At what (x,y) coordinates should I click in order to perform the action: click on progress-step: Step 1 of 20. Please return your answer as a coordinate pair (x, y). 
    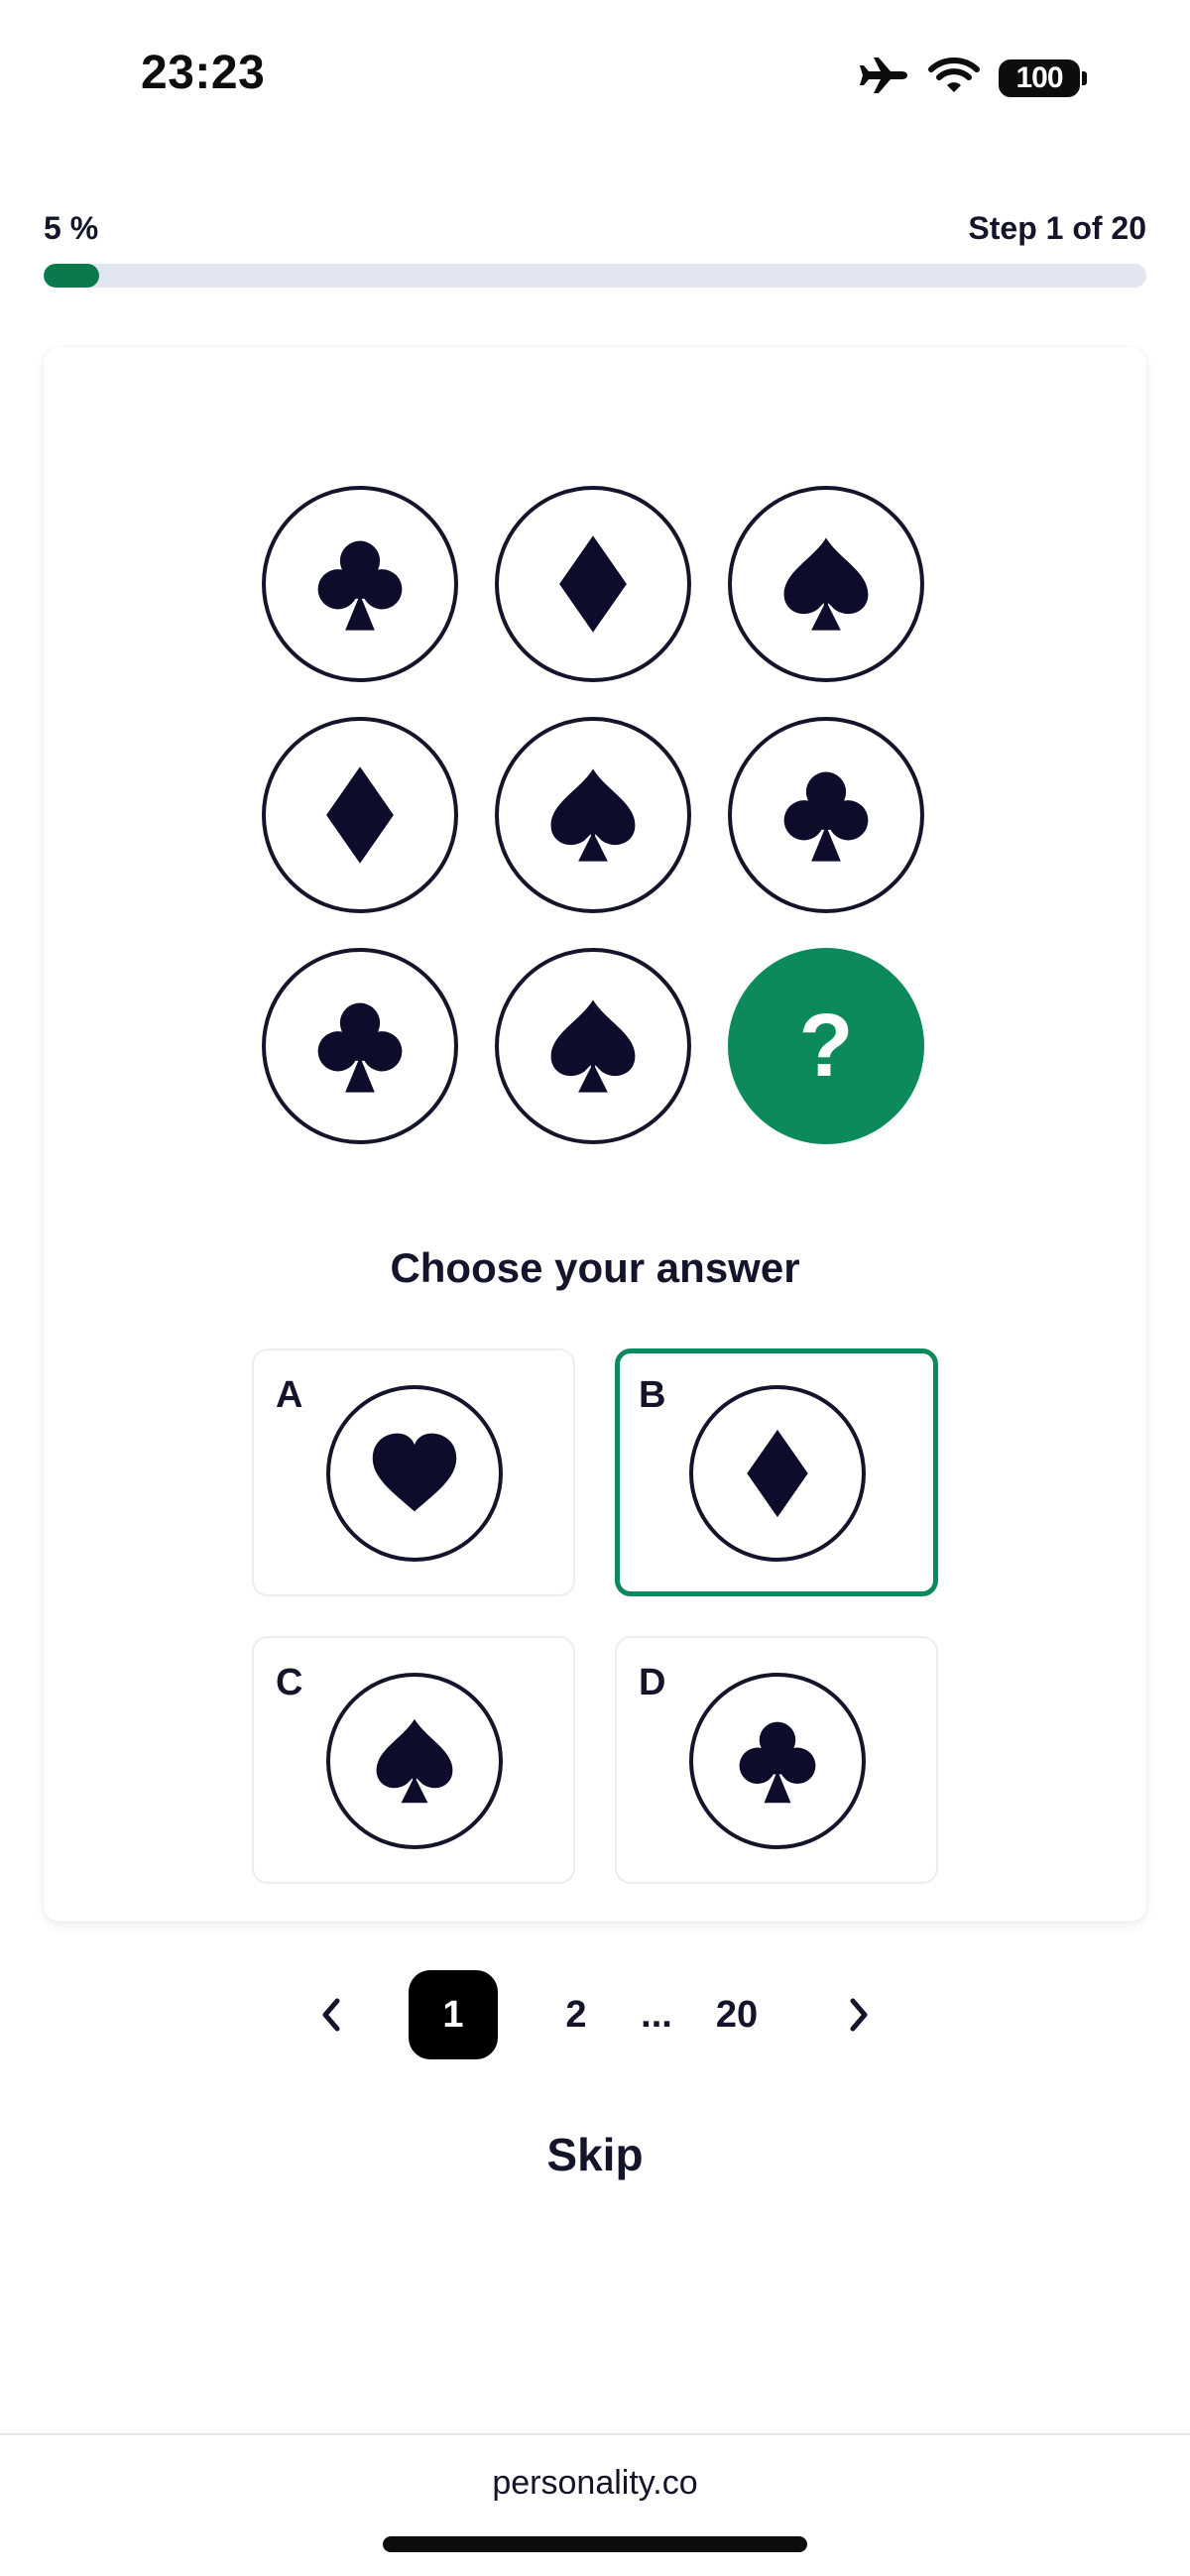
    Looking at the image, I should click on (1057, 228).